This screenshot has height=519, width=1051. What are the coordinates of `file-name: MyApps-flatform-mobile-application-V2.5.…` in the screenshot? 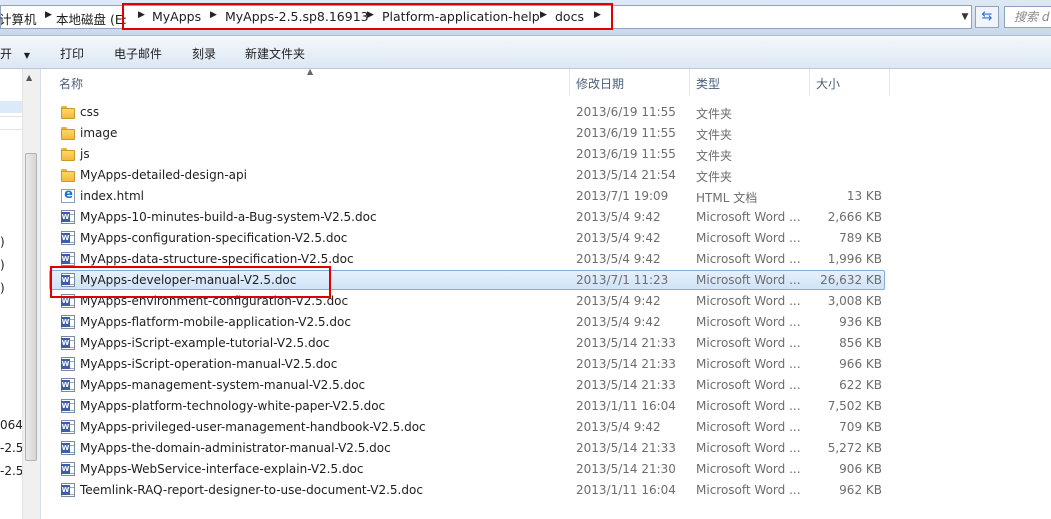 It's located at (215, 322).